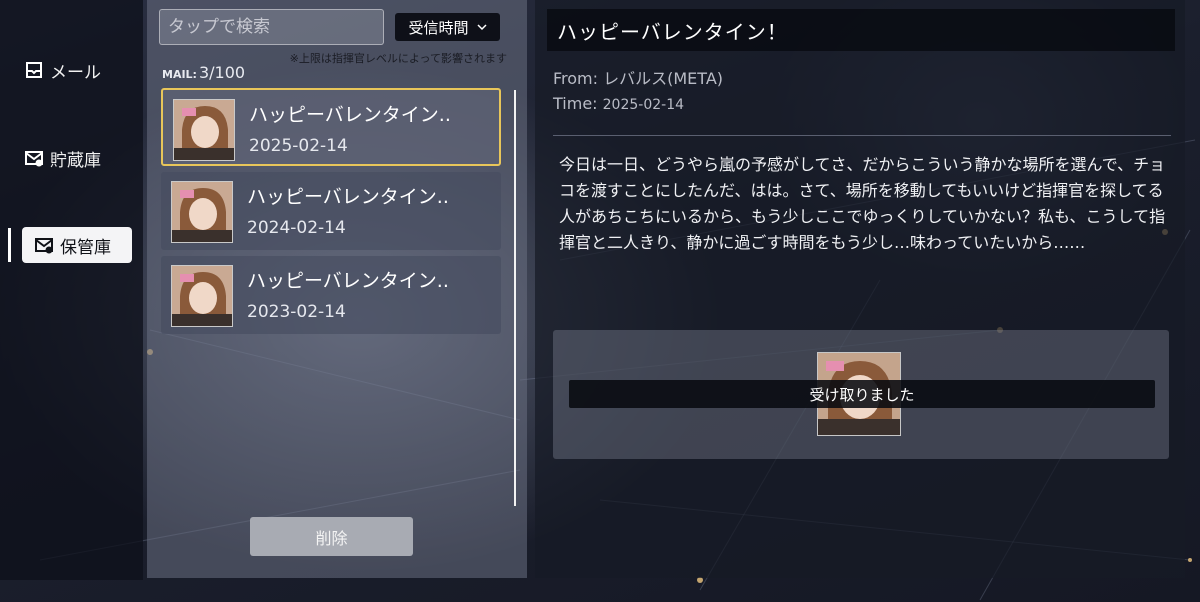  Describe the element at coordinates (44, 246) in the screenshot. I see `mail-archive-icon` at that location.